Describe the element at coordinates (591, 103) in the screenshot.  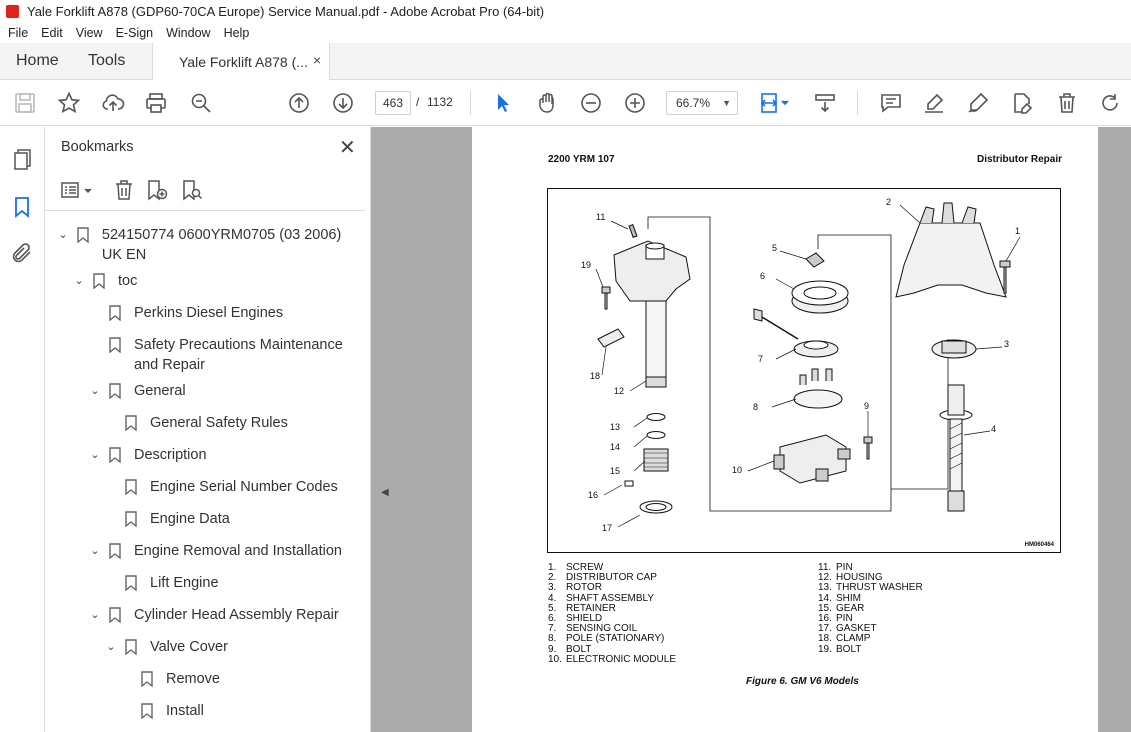
I see `zoom-out-icon` at that location.